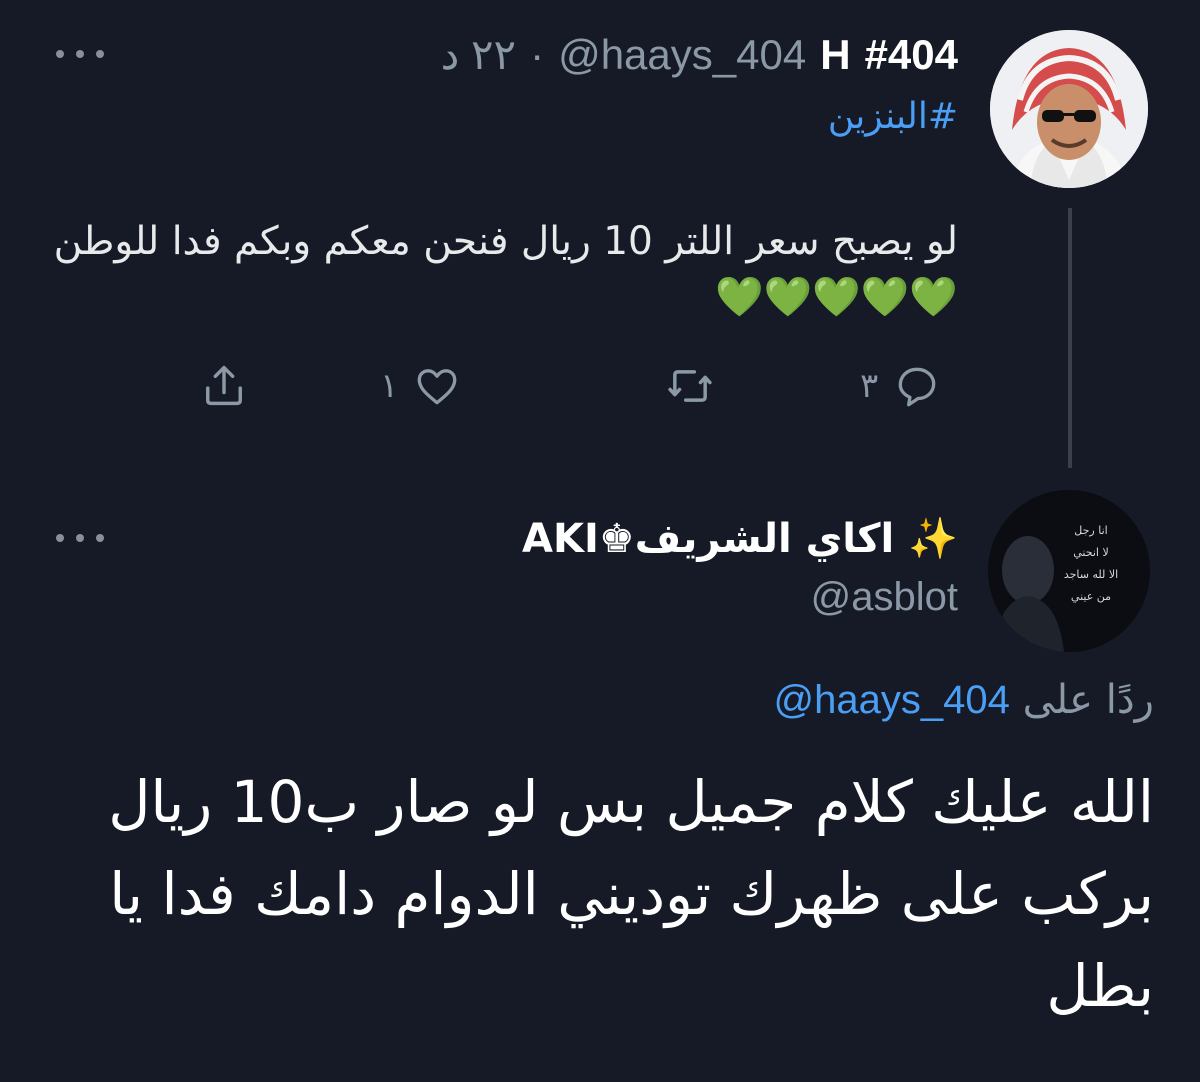  I want to click on retweet-action, so click(697, 386).